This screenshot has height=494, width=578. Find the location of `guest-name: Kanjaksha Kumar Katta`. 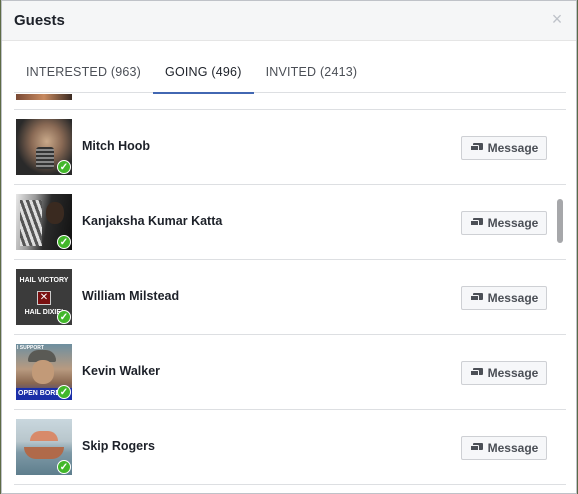

guest-name: Kanjaksha Kumar Katta is located at coordinates (152, 221).